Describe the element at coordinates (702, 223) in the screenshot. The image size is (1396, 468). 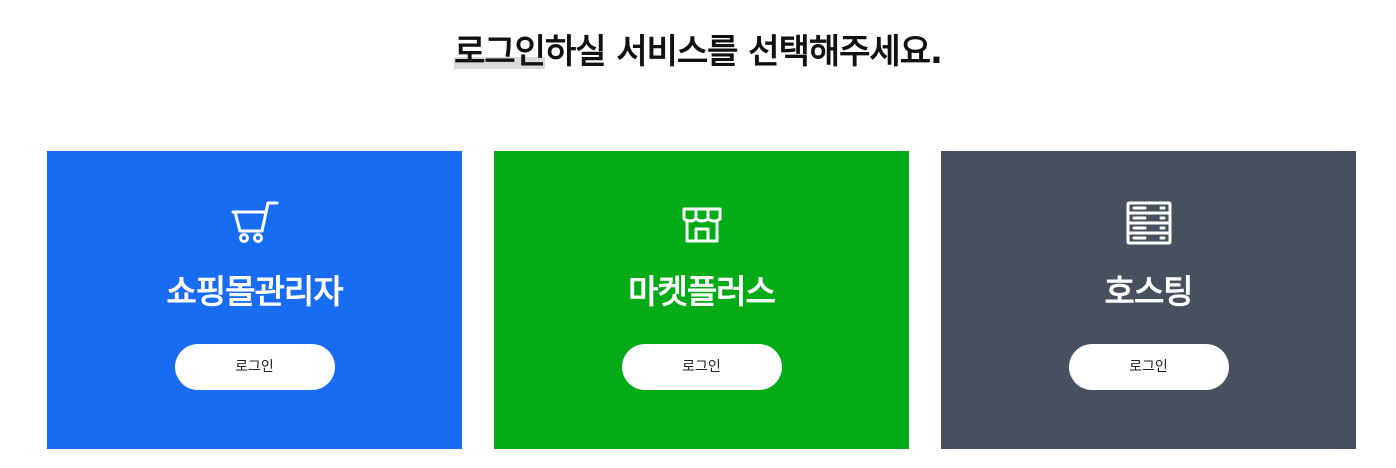
I see `storefront-icon` at that location.